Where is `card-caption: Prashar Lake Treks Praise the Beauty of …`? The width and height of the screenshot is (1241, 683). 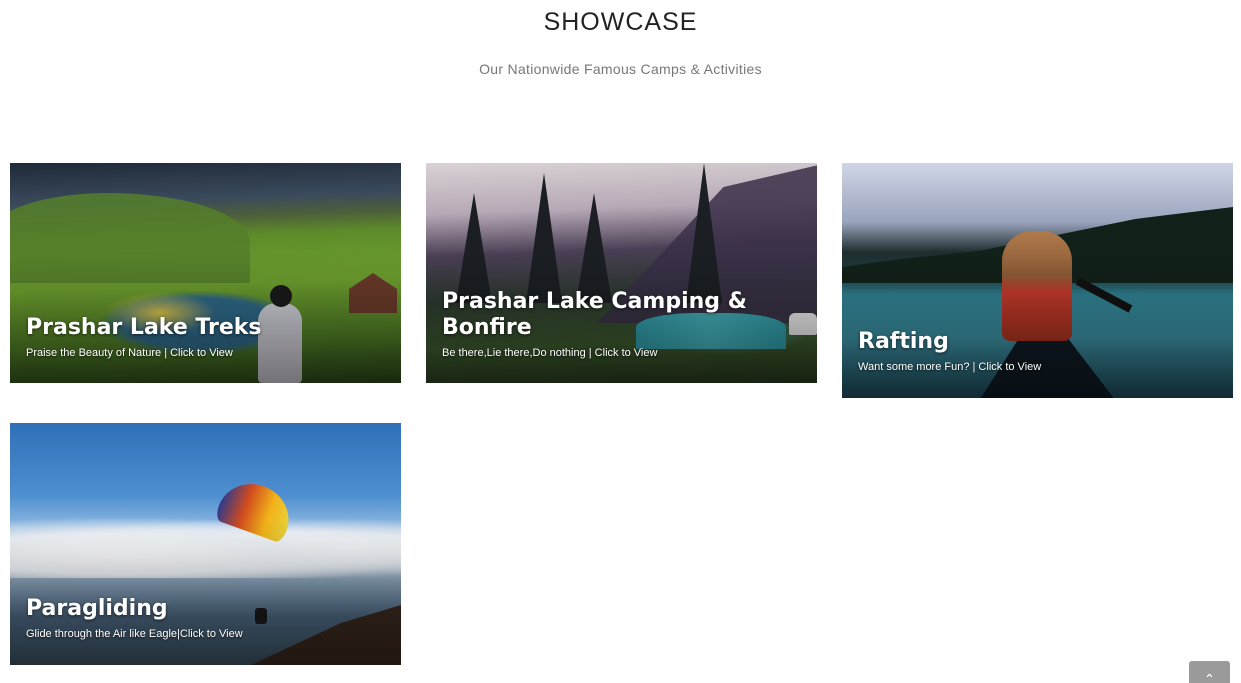 card-caption: Prashar Lake Treks Praise the Beauty of … is located at coordinates (207, 337).